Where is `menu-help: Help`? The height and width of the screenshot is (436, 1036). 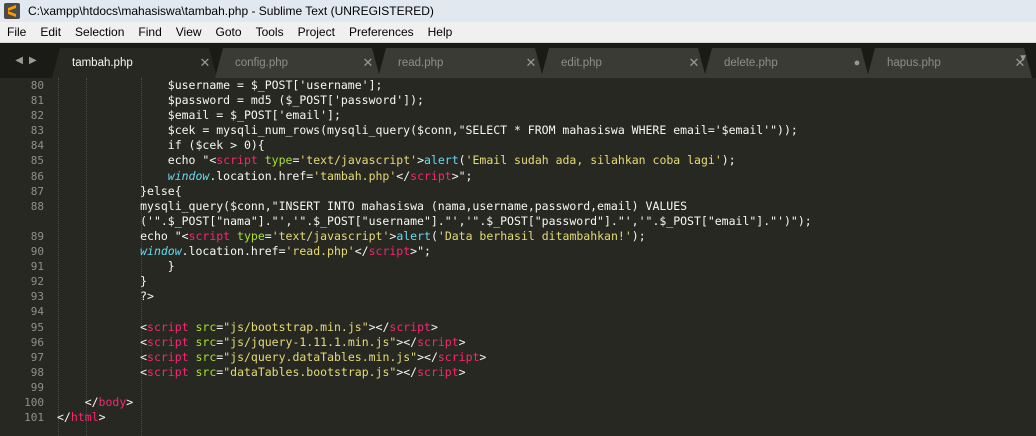
menu-help: Help is located at coordinates (440, 32).